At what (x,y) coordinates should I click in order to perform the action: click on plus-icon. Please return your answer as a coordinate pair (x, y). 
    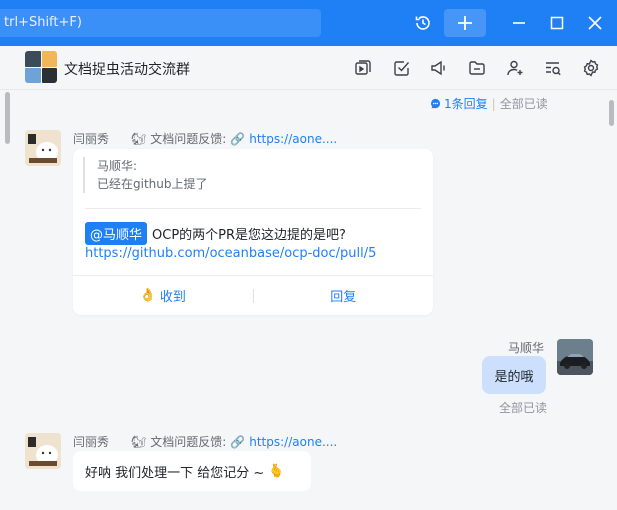
    Looking at the image, I should click on (465, 23).